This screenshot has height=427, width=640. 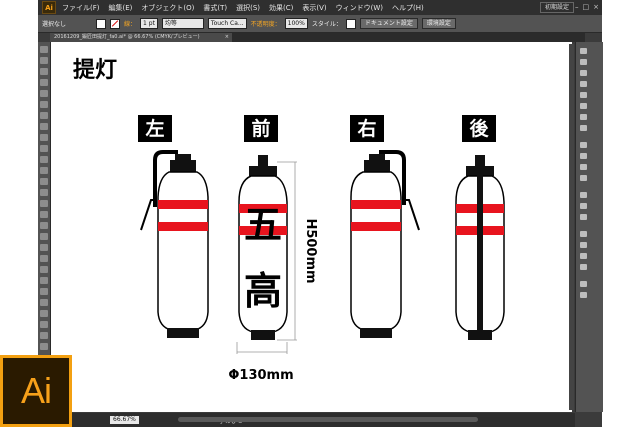 I want to click on opacity-label: 不透明度：, so click(x=266, y=23).